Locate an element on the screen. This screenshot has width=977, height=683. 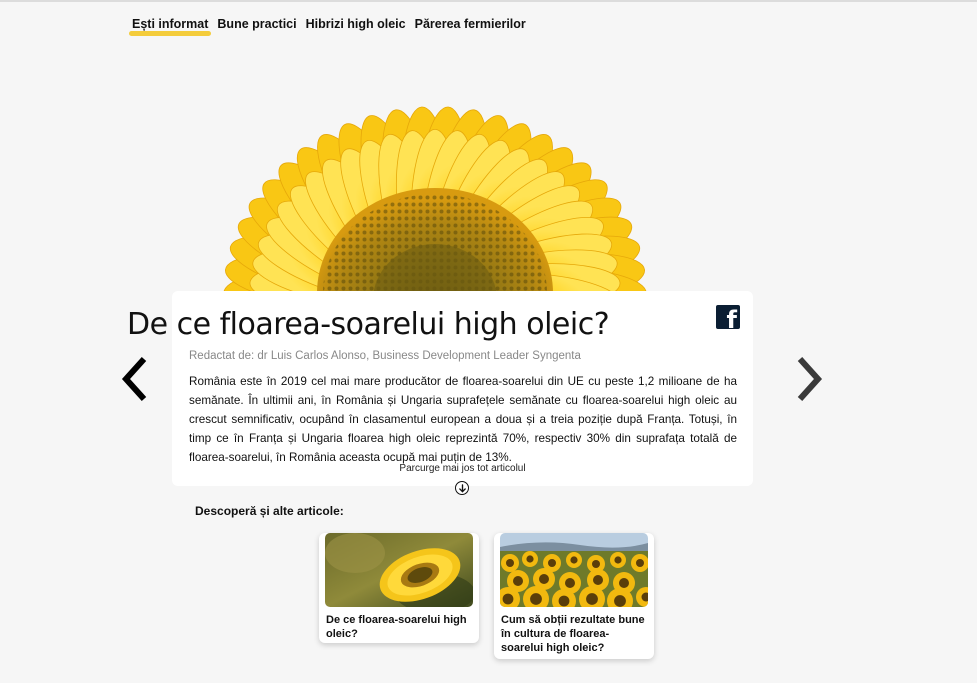
chevron-left-icon is located at coordinates (135, 379).